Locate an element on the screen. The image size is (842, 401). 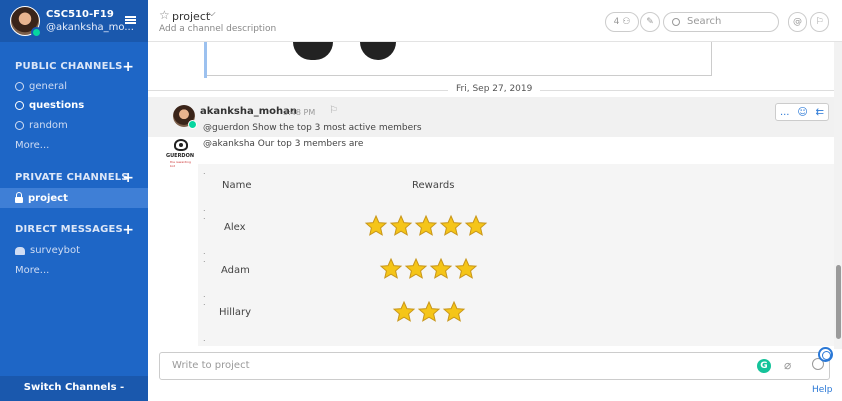
sidebar-item-project: project is located at coordinates (41, 198).